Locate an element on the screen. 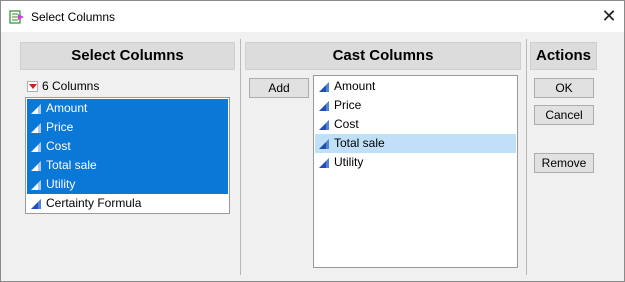 This screenshot has width=625, height=282. close-button: ✕ is located at coordinates (609, 16).